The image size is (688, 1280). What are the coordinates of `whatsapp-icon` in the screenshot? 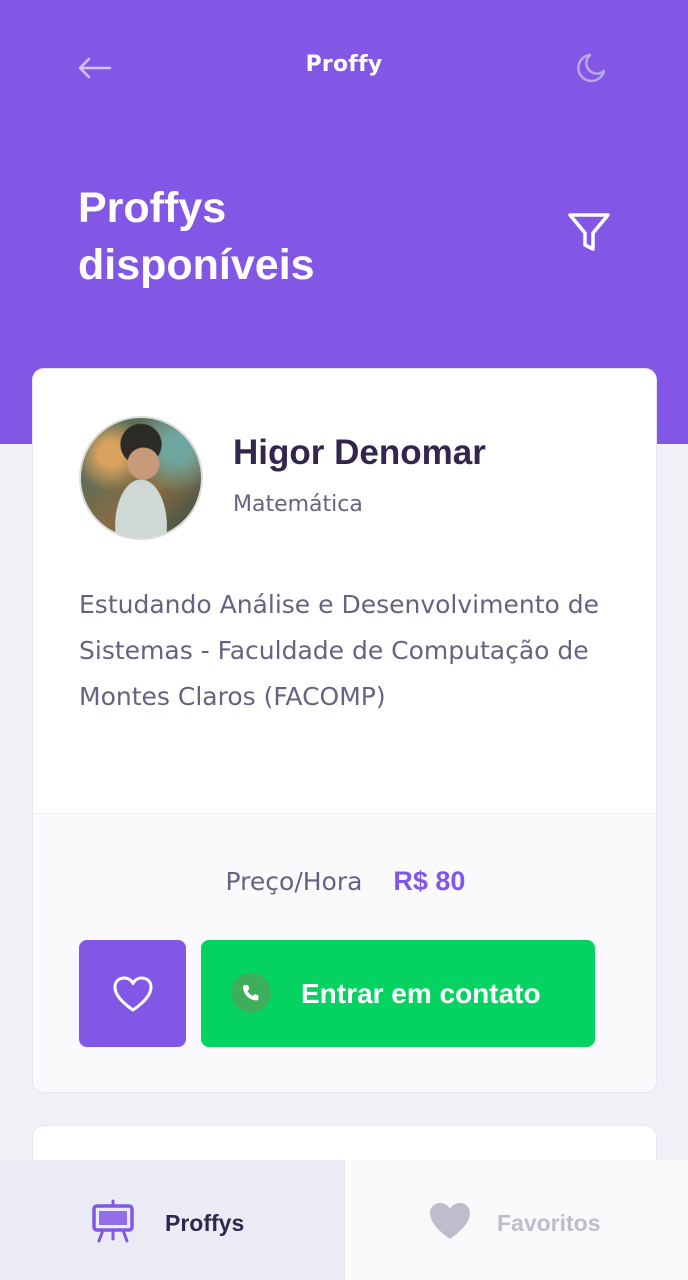 It's located at (251, 993).